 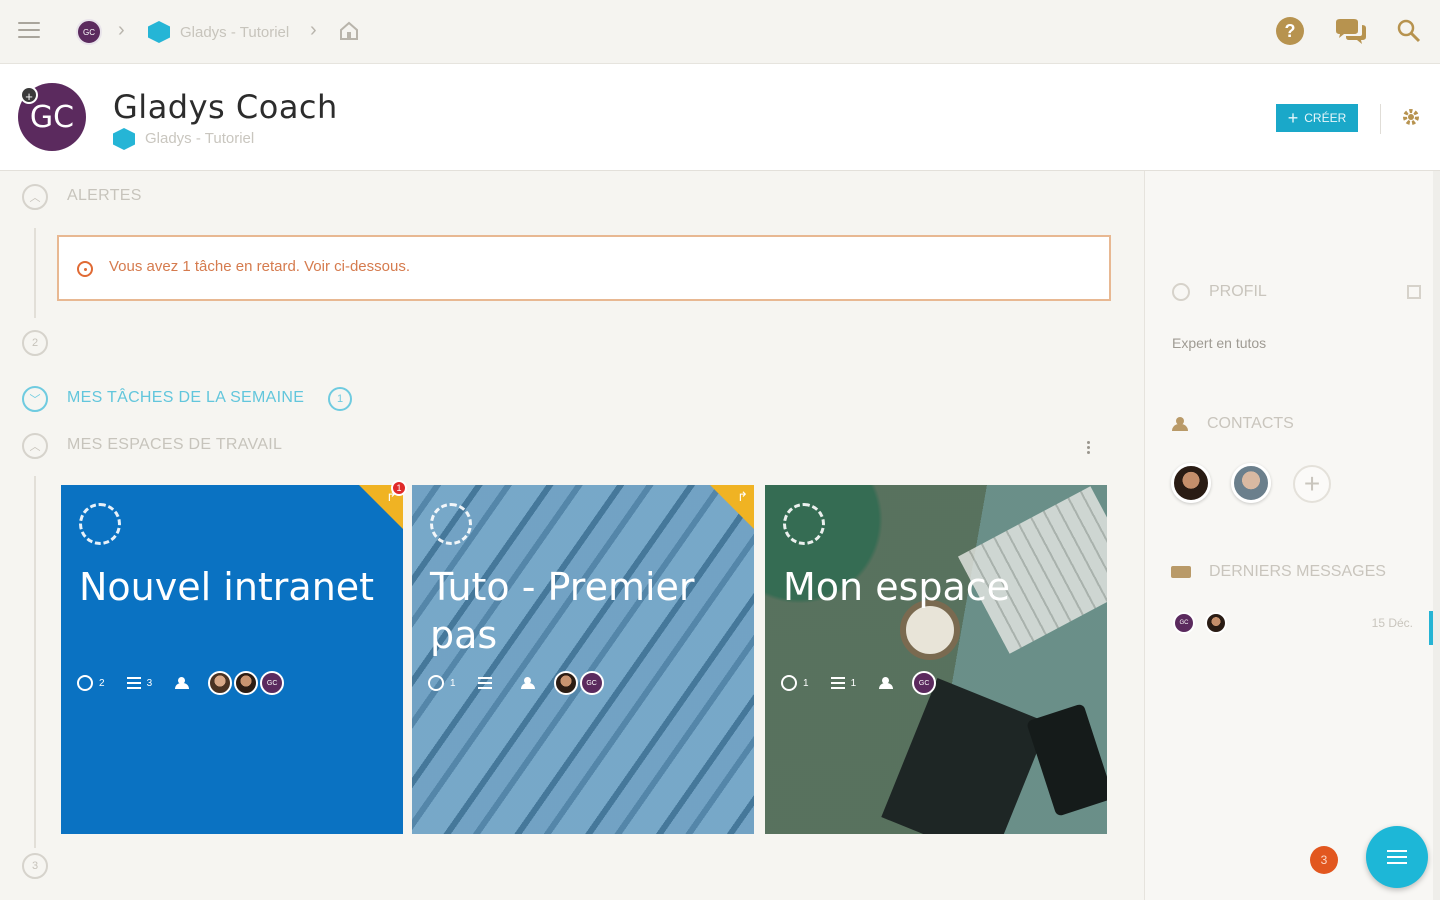 What do you see at coordinates (1290, 31) in the screenshot?
I see `help-question-icon: ?` at bounding box center [1290, 31].